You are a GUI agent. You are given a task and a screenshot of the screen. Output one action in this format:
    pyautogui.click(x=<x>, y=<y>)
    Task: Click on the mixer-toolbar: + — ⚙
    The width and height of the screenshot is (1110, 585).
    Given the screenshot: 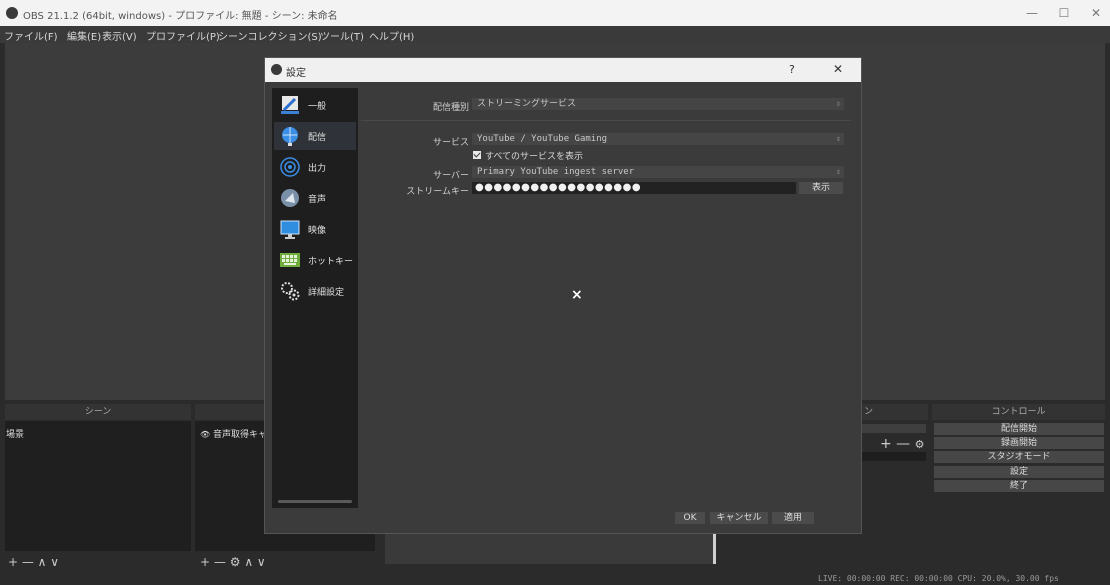 What is the action you would take?
    pyautogui.click(x=902, y=444)
    